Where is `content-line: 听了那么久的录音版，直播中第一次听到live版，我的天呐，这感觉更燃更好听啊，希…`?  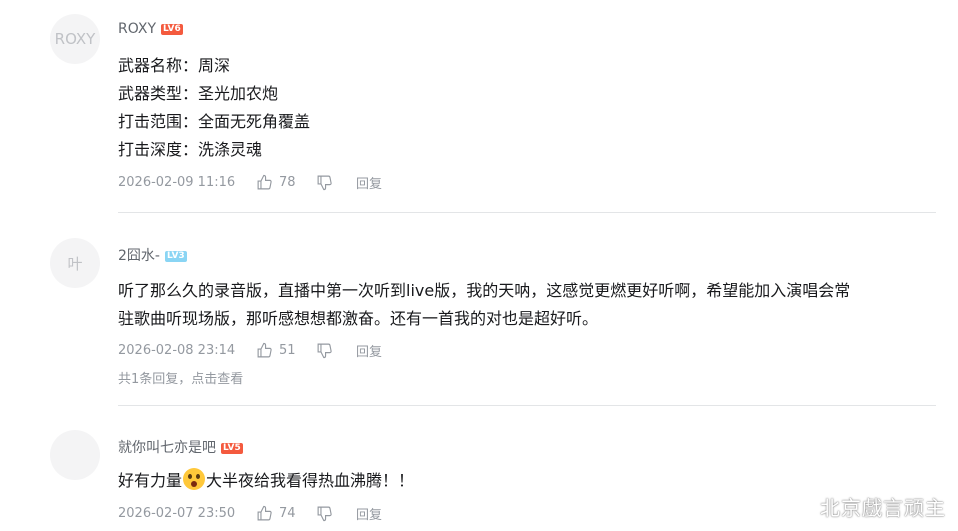
content-line: 听了那么久的录音版，直播中第一次听到live版，我的天呐，这感觉更燃更好听啊，希… is located at coordinates (484, 290).